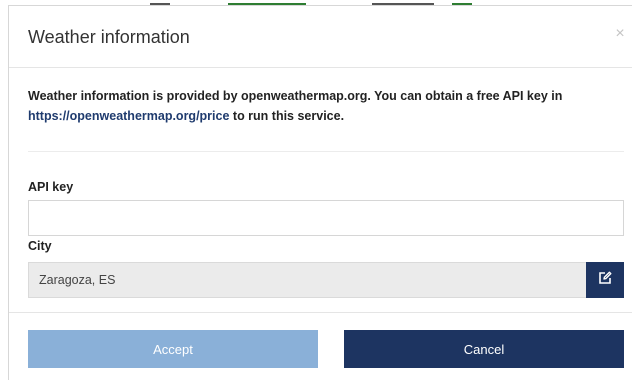 This screenshot has width=632, height=380. I want to click on city-edit-button, so click(605, 280).